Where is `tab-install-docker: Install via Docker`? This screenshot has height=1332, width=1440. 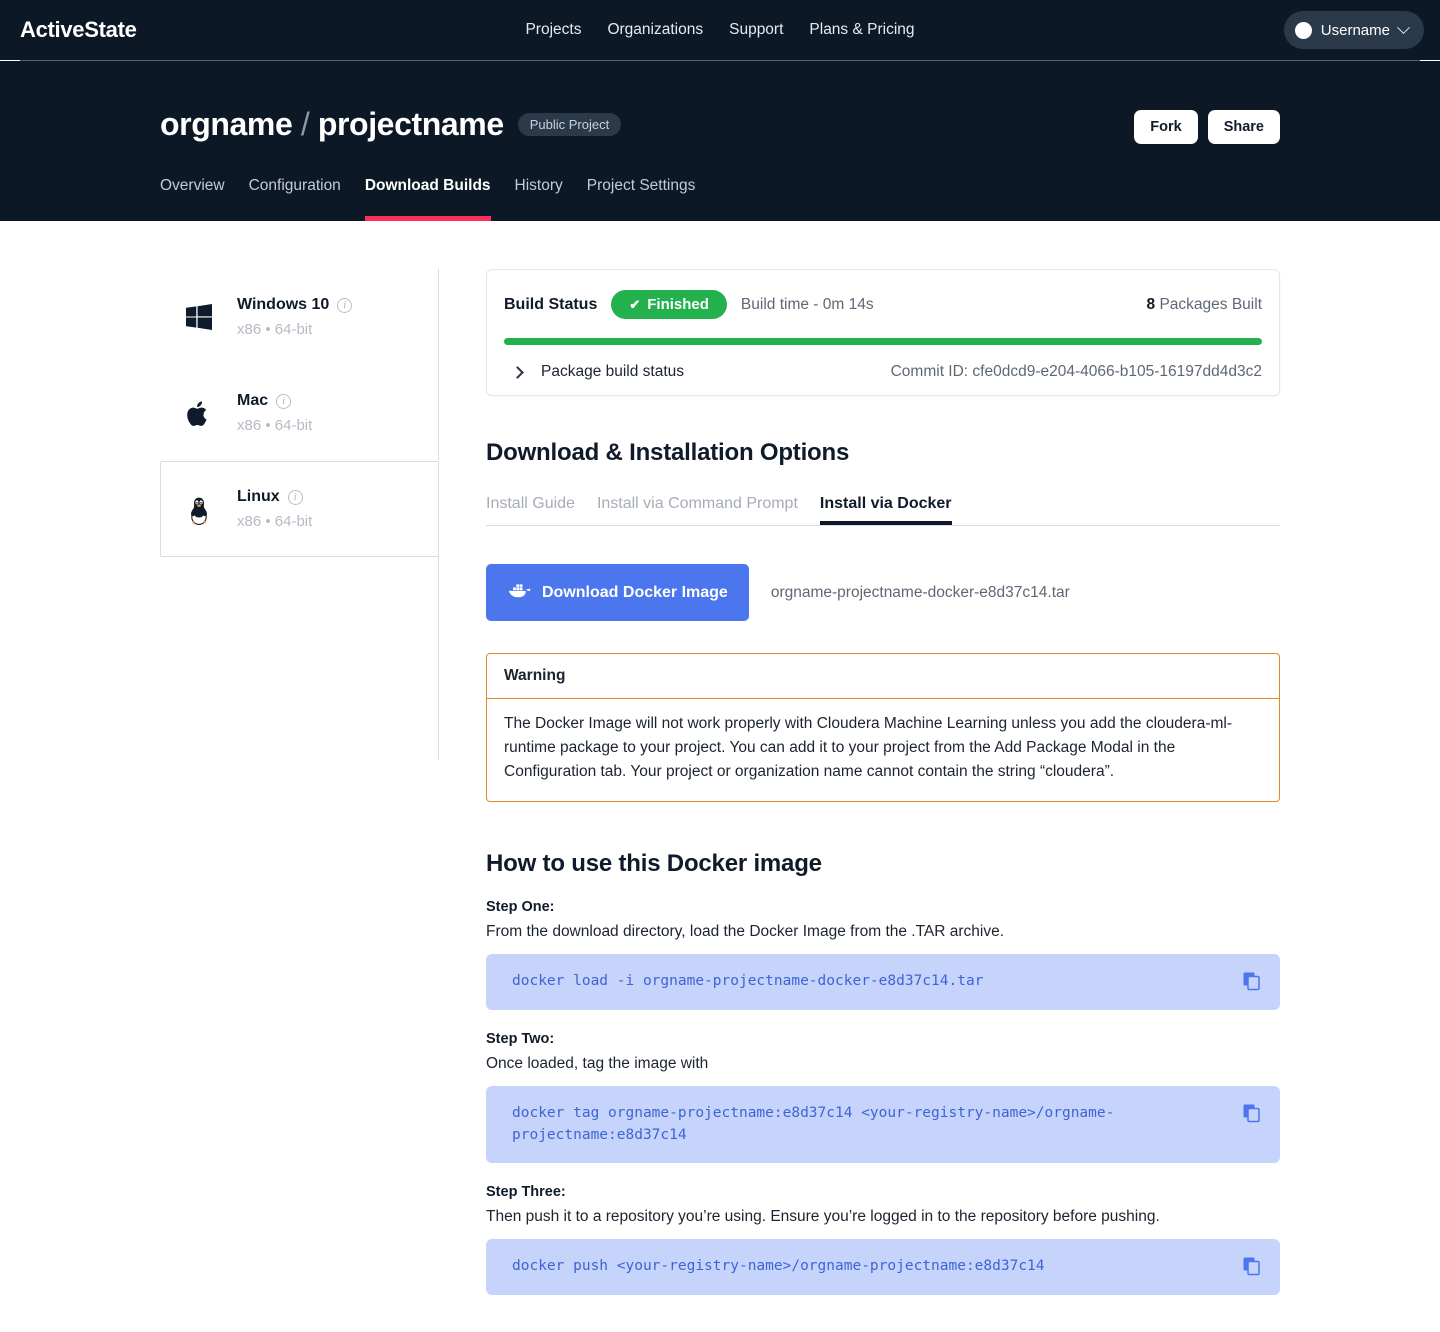 tab-install-docker: Install via Docker is located at coordinates (886, 510).